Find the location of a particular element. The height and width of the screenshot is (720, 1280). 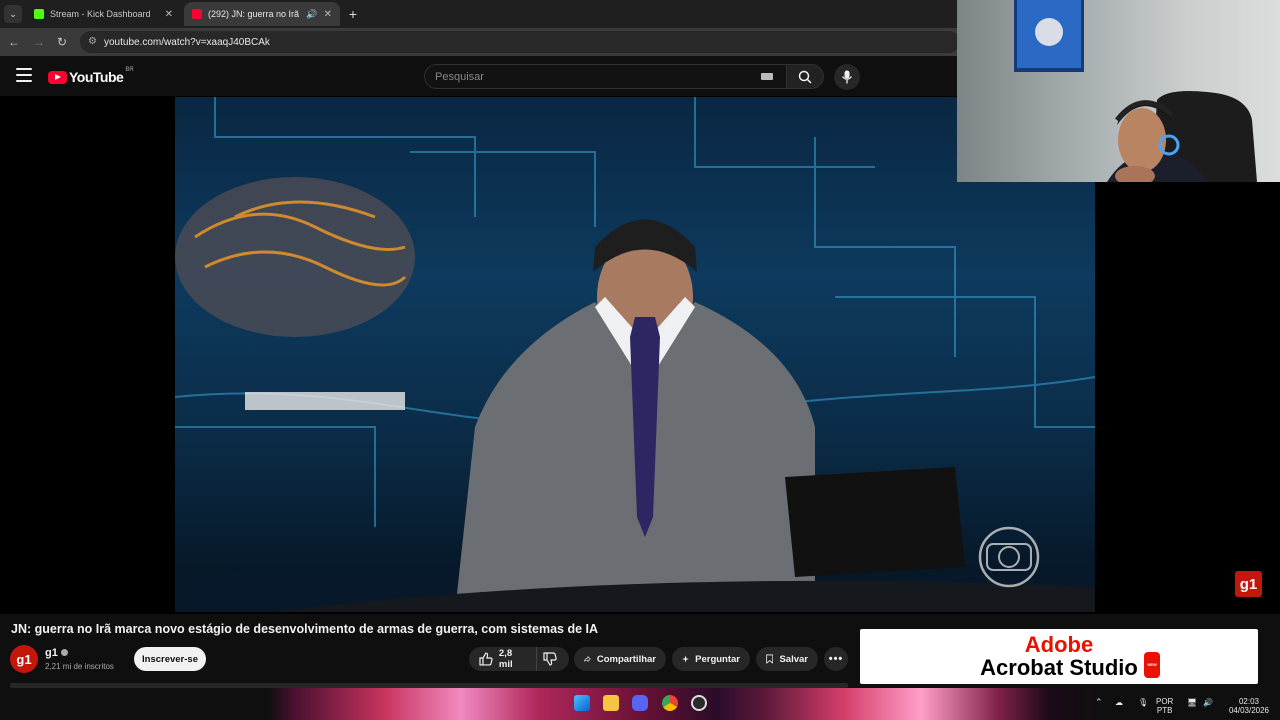

tab-search-dropdown-button: ⌄ is located at coordinates (13, 14).